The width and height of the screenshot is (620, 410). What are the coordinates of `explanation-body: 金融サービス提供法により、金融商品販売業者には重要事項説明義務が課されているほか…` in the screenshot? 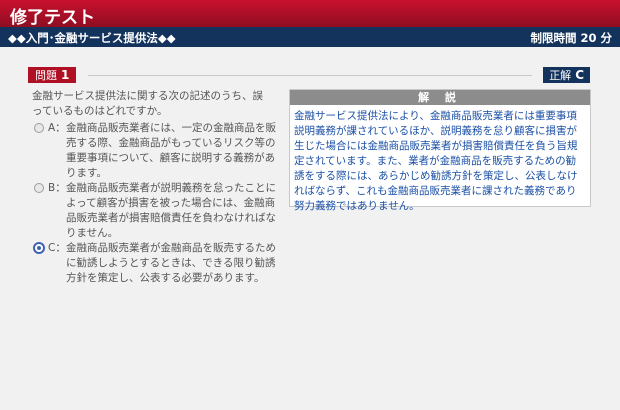 It's located at (436, 161).